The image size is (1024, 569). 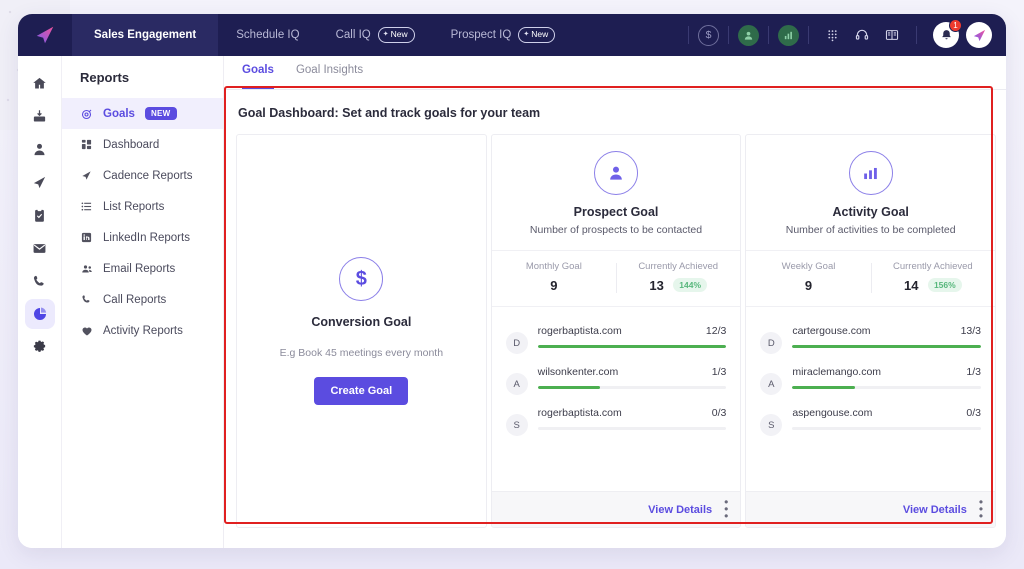 What do you see at coordinates (503, 35) in the screenshot?
I see `nav-tab-prospect-iq: Prospect IQ ✦ New` at bounding box center [503, 35].